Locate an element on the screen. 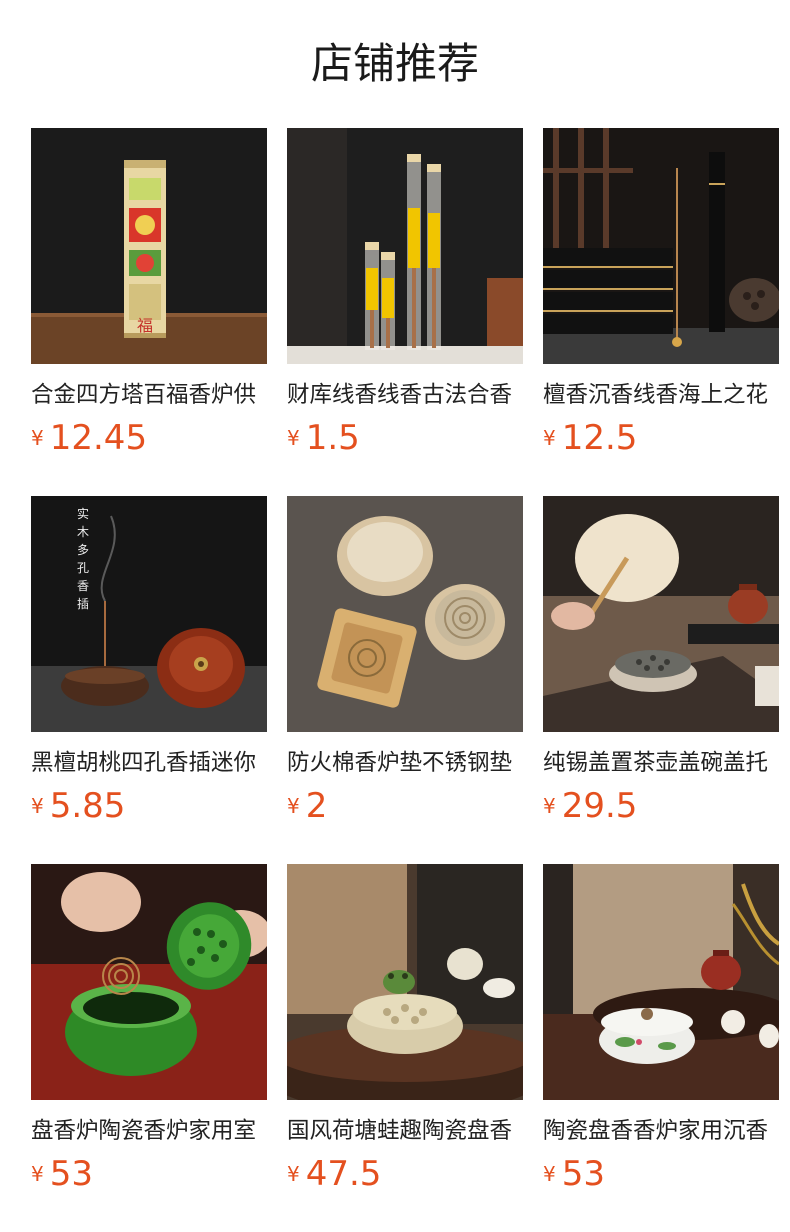 This screenshot has width=790, height=1232. svg-text: 香 is located at coordinates (83, 586).